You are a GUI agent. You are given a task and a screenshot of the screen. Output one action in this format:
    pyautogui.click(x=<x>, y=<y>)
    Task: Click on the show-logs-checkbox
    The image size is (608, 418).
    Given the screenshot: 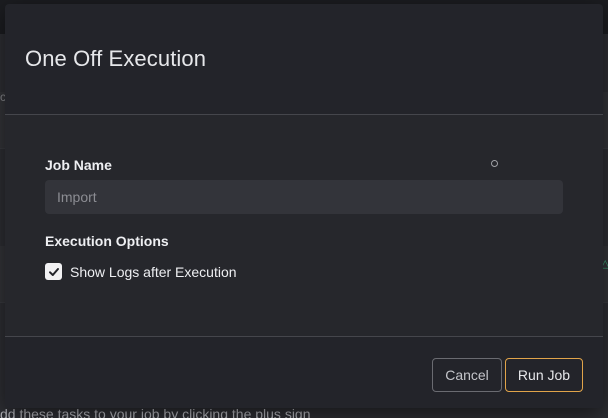 What is the action you would take?
    pyautogui.click(x=53, y=271)
    